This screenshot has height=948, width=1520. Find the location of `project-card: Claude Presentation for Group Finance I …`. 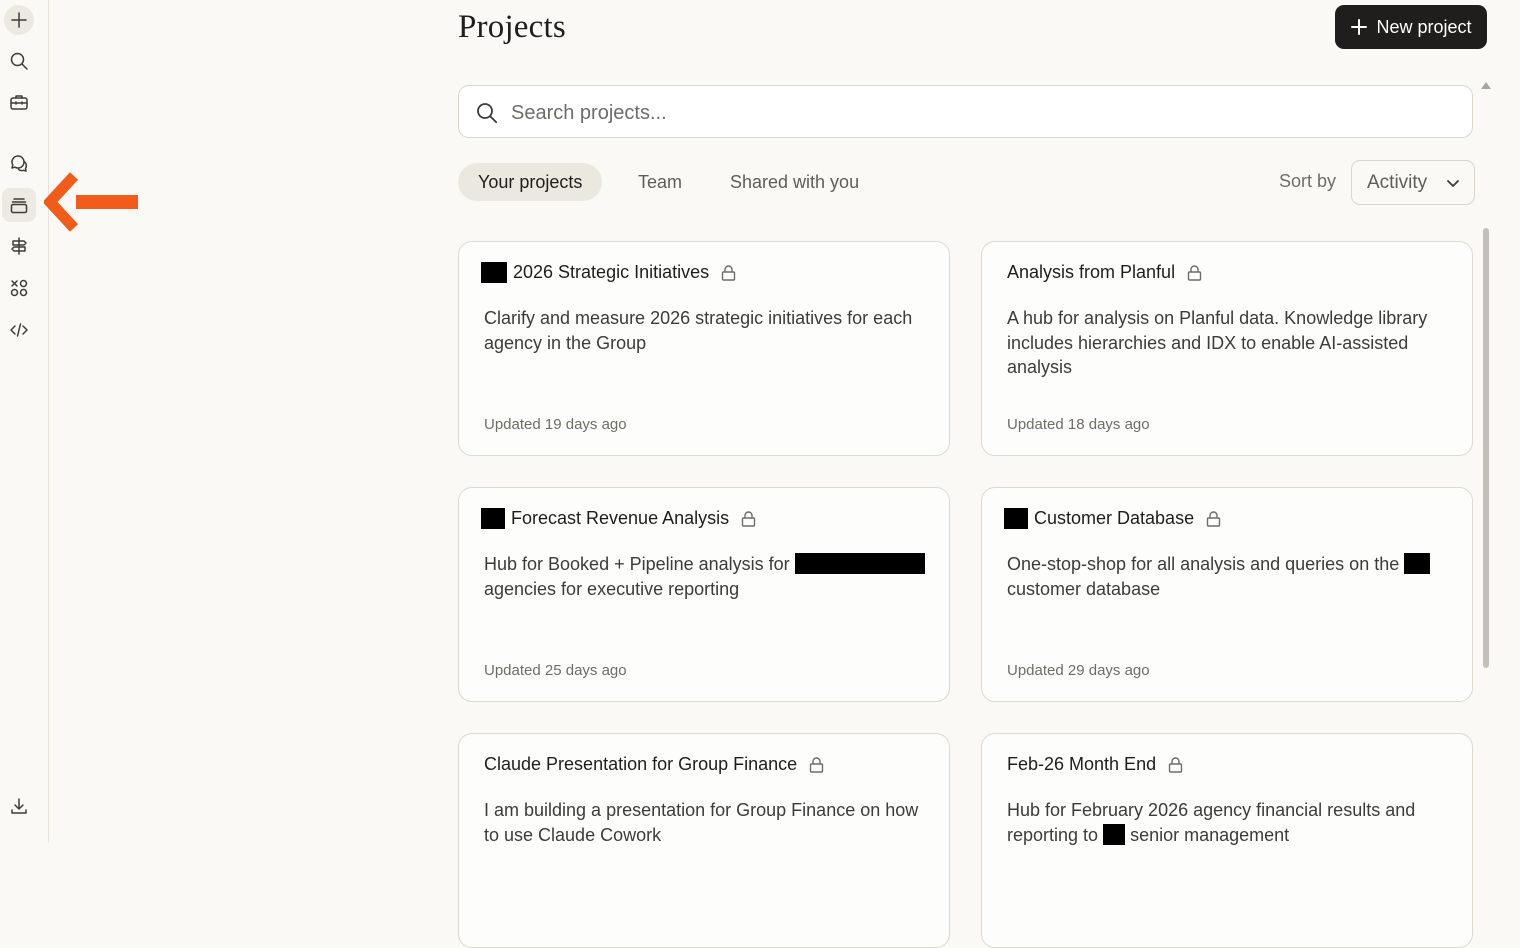

project-card: Claude Presentation for Group Finance I … is located at coordinates (704, 840).